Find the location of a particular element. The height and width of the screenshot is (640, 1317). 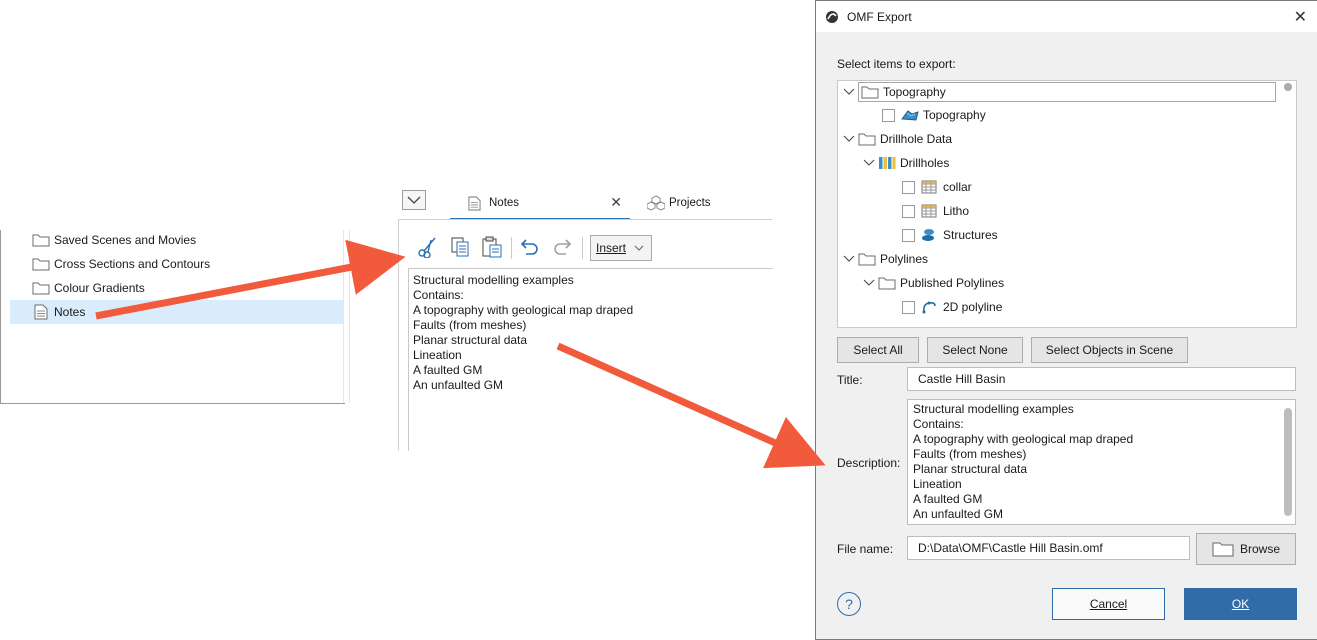

tab-projects: Projects is located at coordinates (692, 203).